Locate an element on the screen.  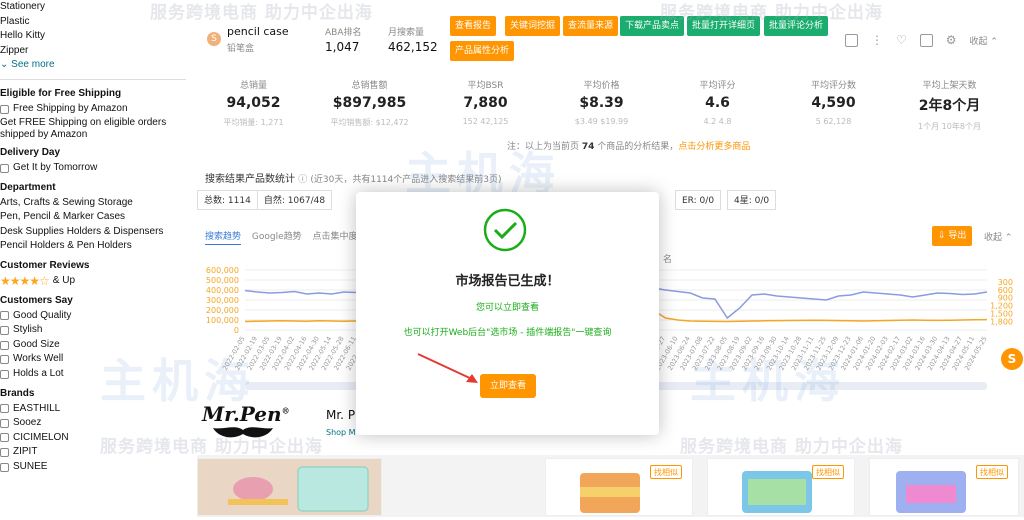
batch-review-analysis-button: 批量评论分析 is located at coordinates (796, 26).